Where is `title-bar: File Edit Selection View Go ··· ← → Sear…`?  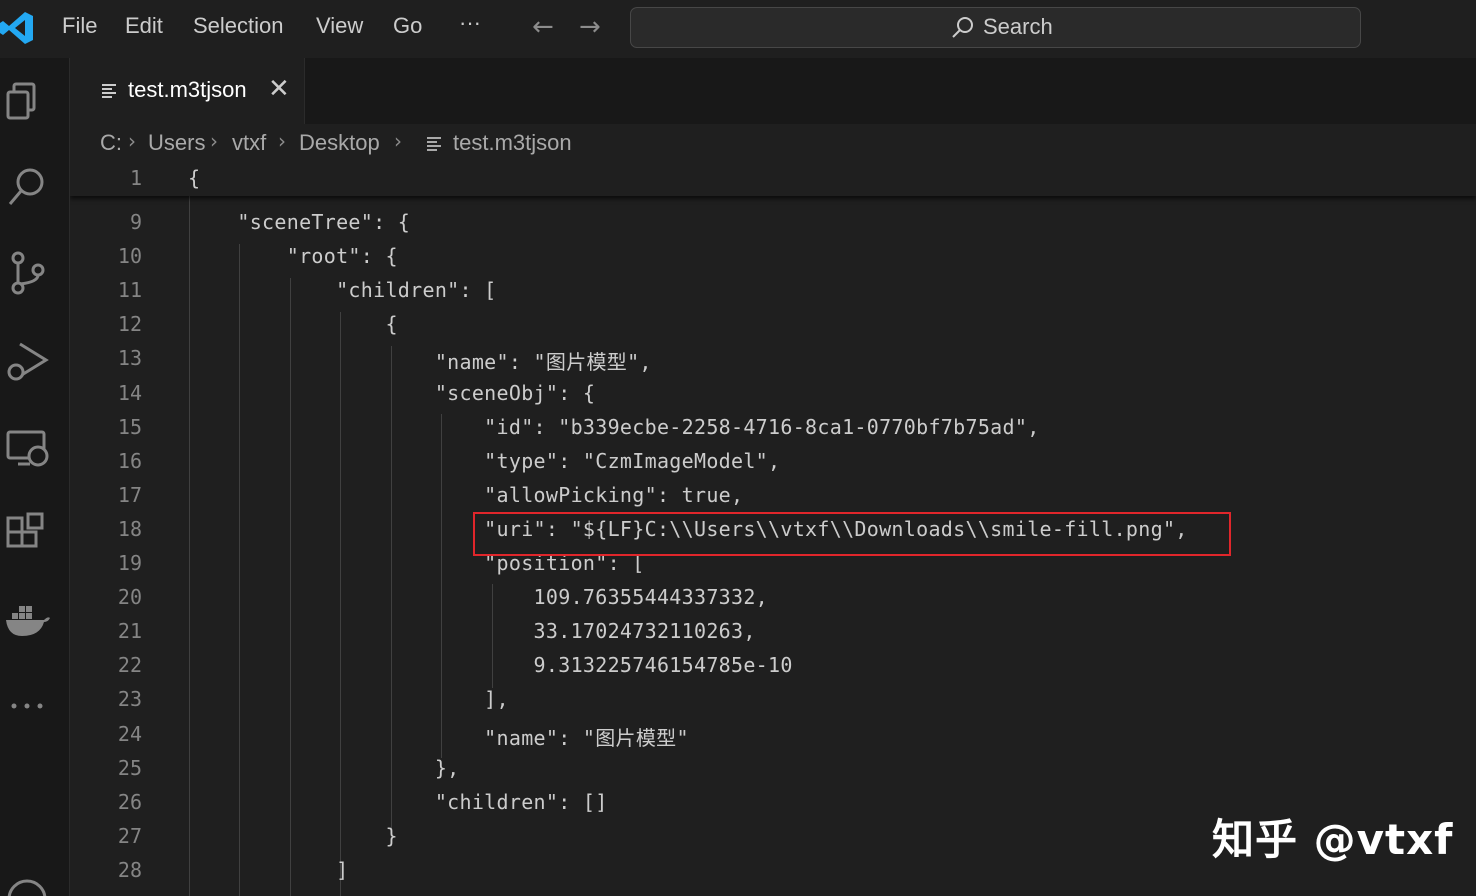 title-bar: File Edit Selection View Go ··· ← → Sear… is located at coordinates (738, 29).